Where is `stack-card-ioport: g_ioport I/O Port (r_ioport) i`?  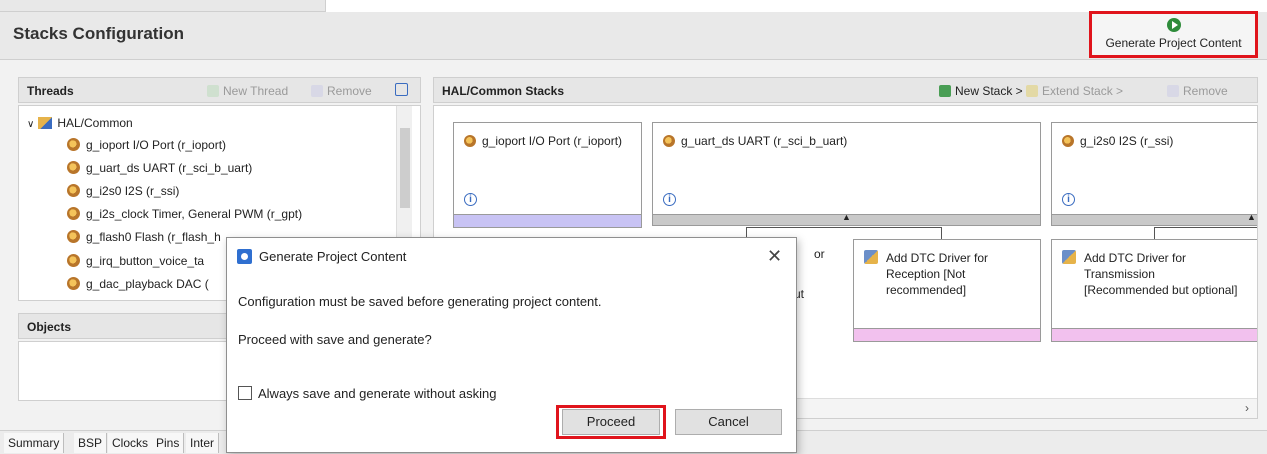 stack-card-ioport: g_ioport I/O Port (r_ioport) i is located at coordinates (547, 168).